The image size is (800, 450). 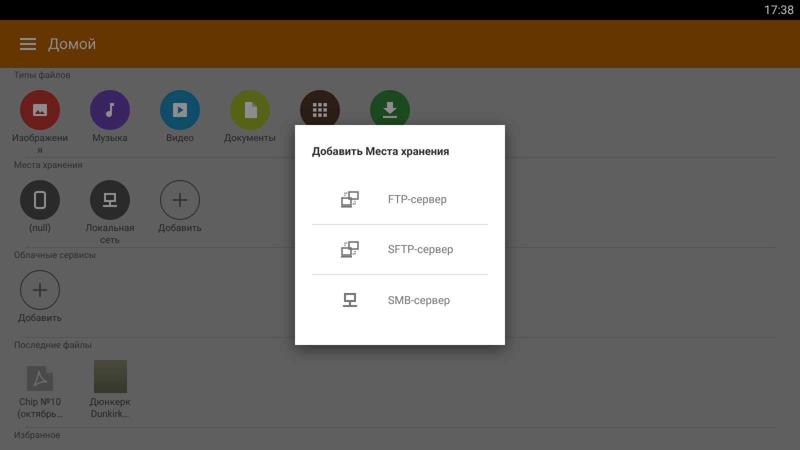 I want to click on server-option: FTP-сервер, so click(x=400, y=200).